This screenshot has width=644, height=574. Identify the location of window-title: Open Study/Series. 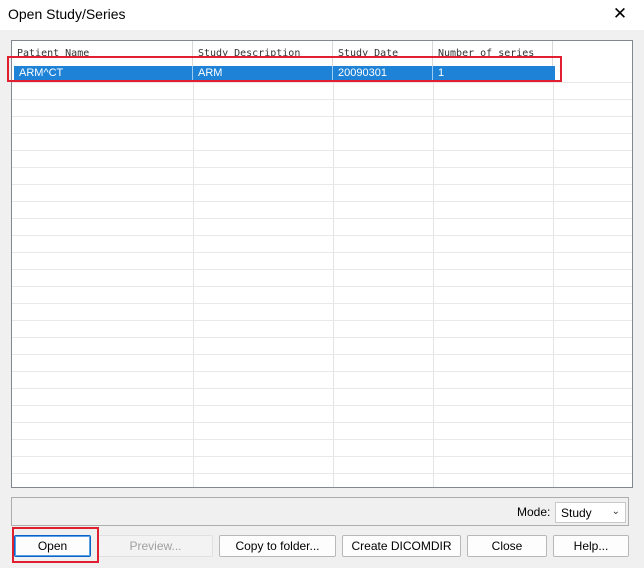
(67, 14).